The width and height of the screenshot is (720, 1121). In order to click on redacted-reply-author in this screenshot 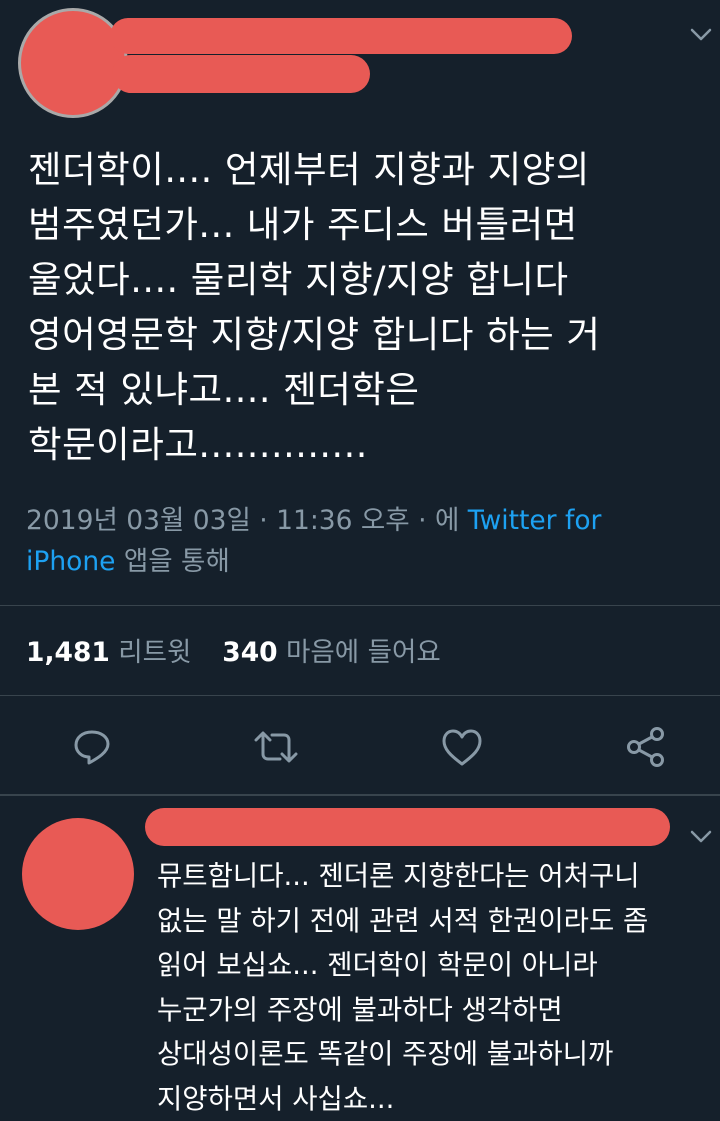, I will do `click(407, 827)`.